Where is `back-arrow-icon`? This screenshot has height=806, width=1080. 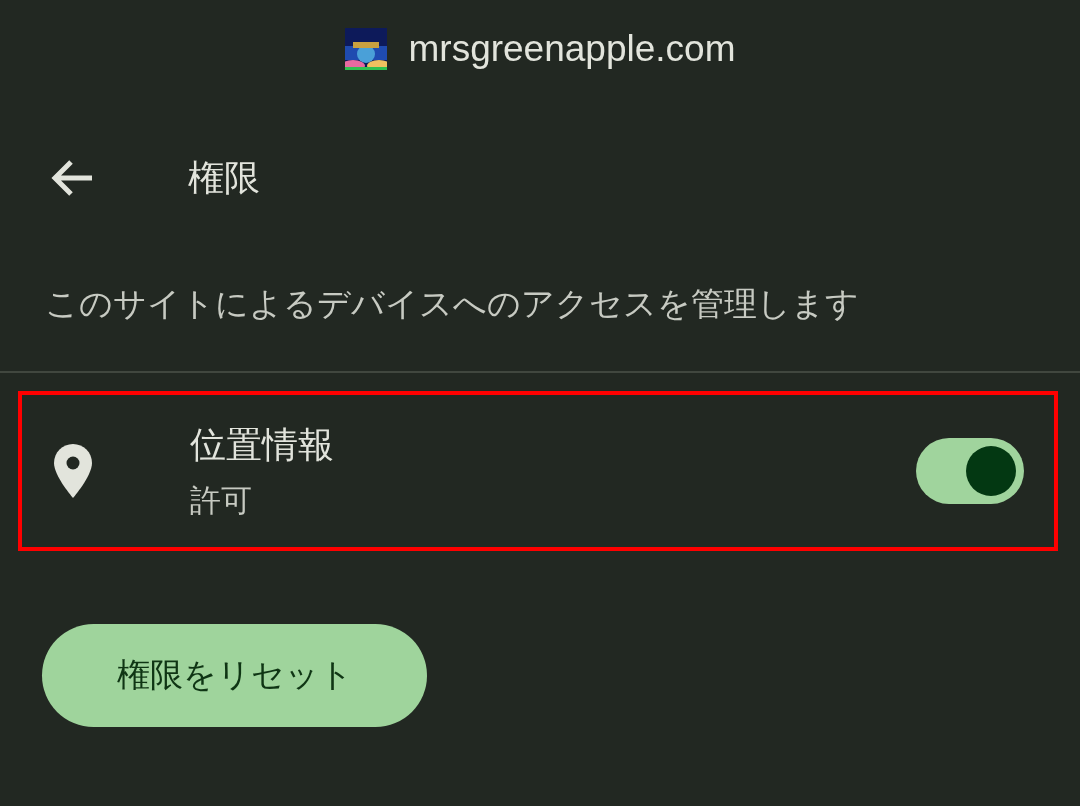
back-arrow-icon is located at coordinates (72, 178).